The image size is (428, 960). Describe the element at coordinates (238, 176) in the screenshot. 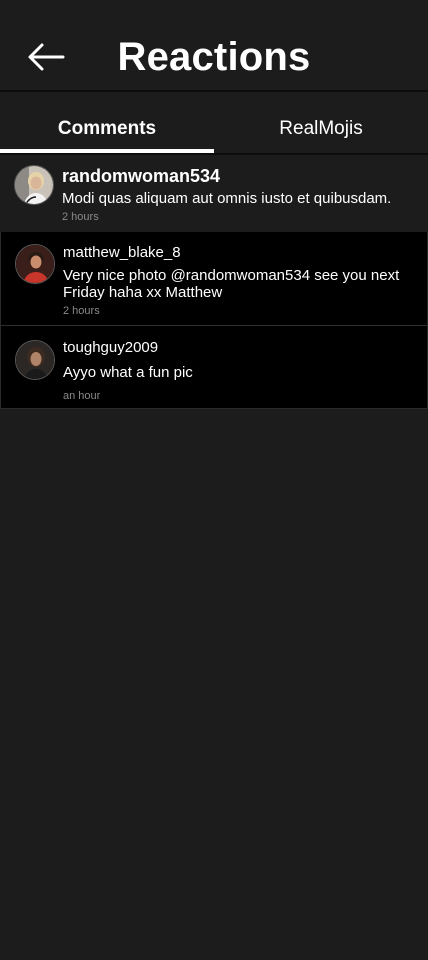

I see `comment-username: randomwoman534` at that location.